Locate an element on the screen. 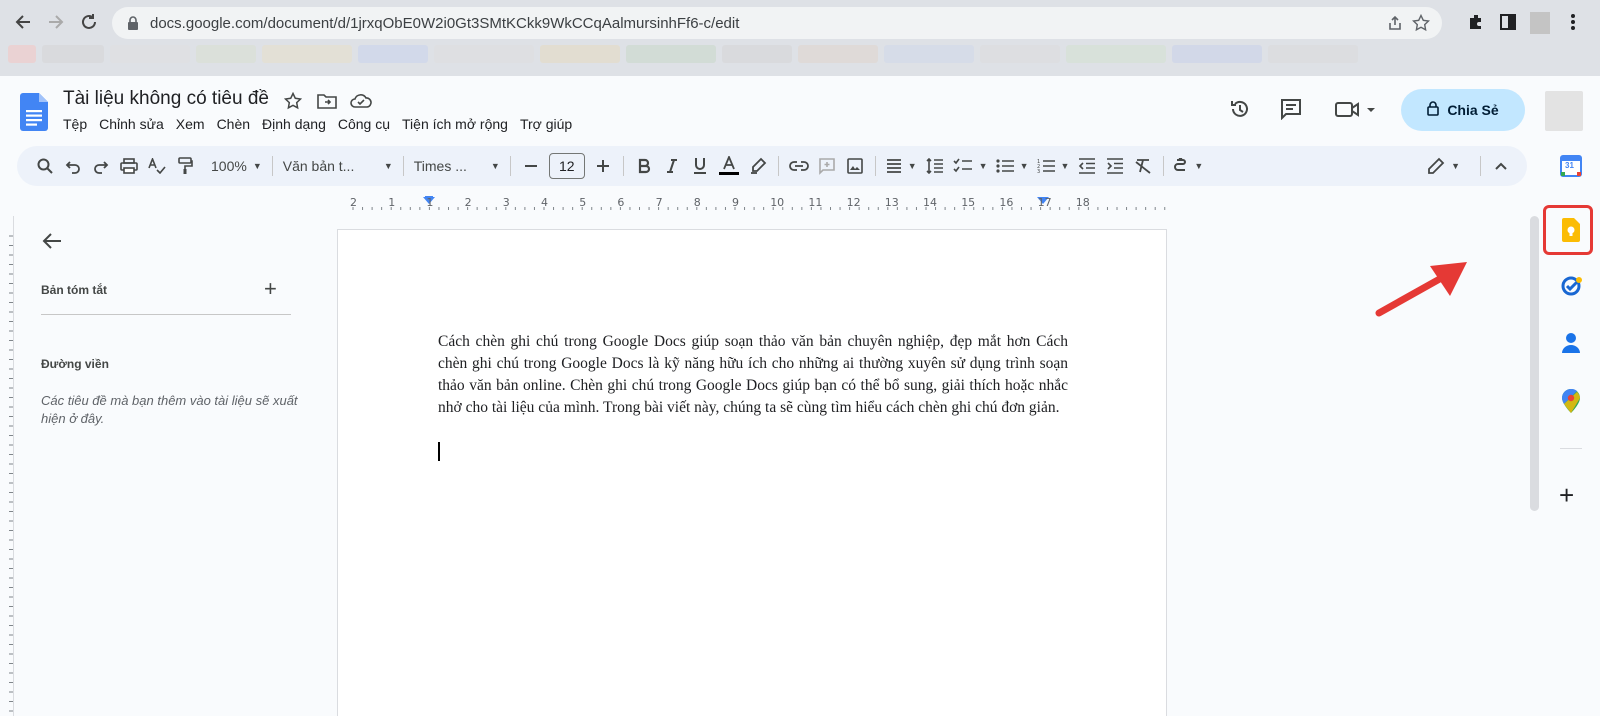 The width and height of the screenshot is (1600, 716). input-tools-icon: ▼ is located at coordinates (1188, 166).